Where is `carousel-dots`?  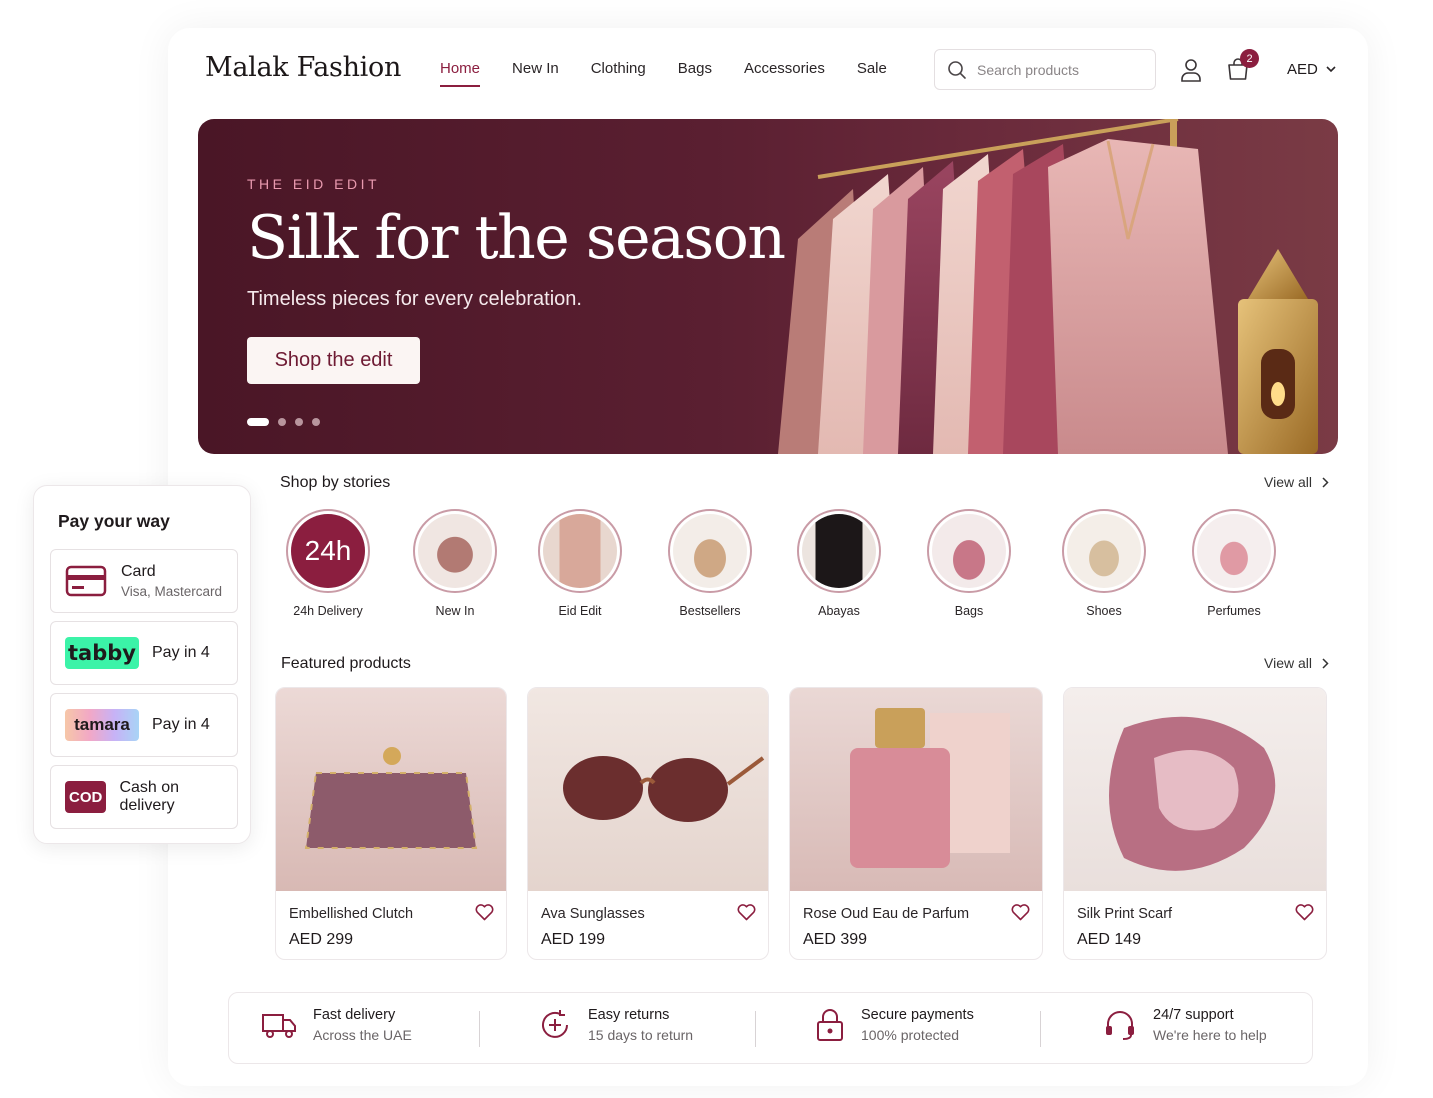 carousel-dots is located at coordinates (283, 422).